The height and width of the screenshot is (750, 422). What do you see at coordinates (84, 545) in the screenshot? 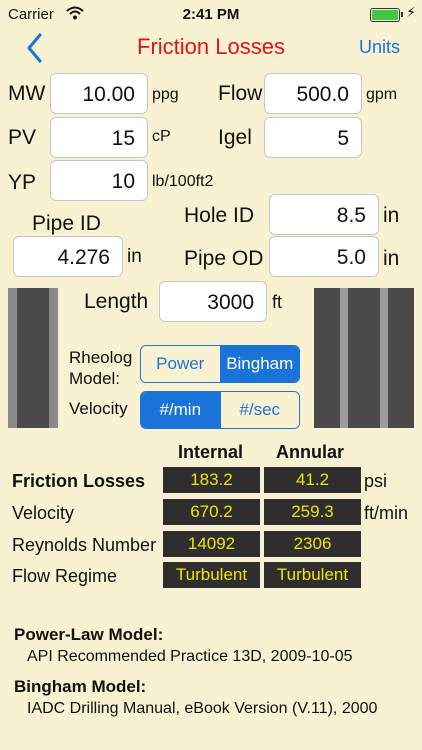
I see `row-label-reynolds: Reynolds Number` at bounding box center [84, 545].